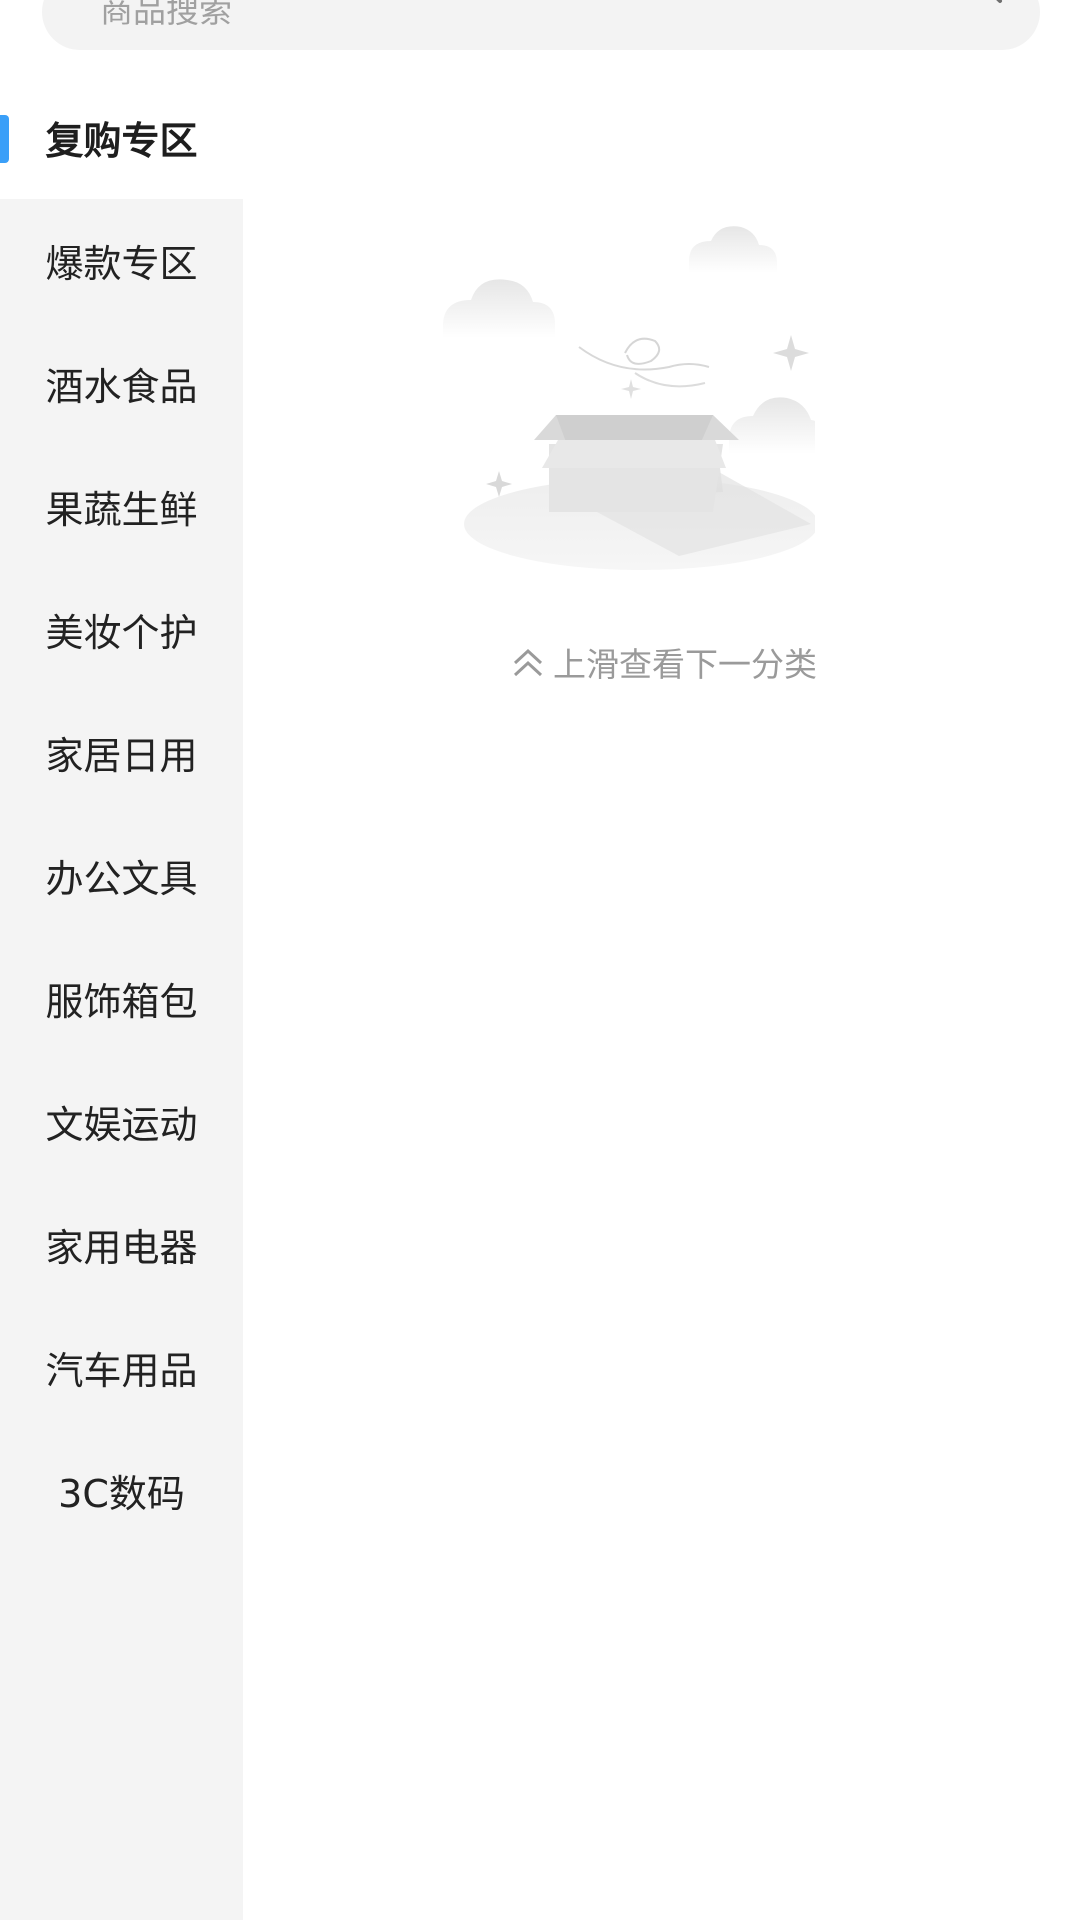 This screenshot has width=1080, height=1920. I want to click on sidebar-item-auto: 汽车用品, so click(121, 1367).